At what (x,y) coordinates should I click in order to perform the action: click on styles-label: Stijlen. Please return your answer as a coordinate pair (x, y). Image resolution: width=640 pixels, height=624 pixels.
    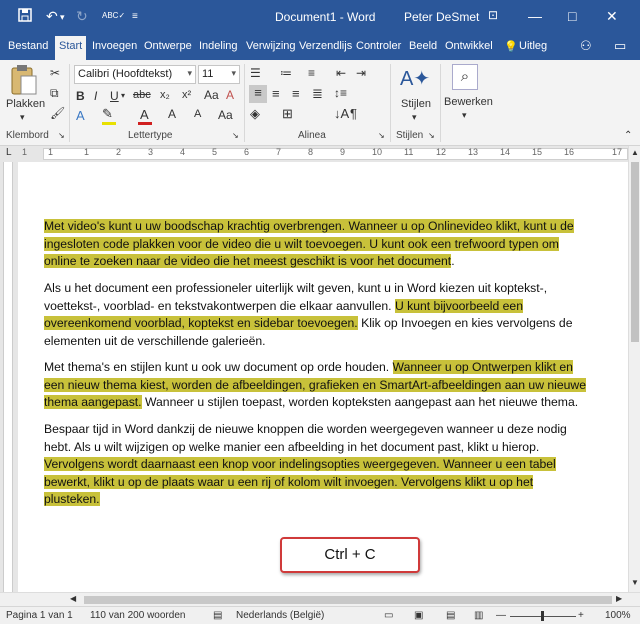
    Looking at the image, I should click on (416, 104).